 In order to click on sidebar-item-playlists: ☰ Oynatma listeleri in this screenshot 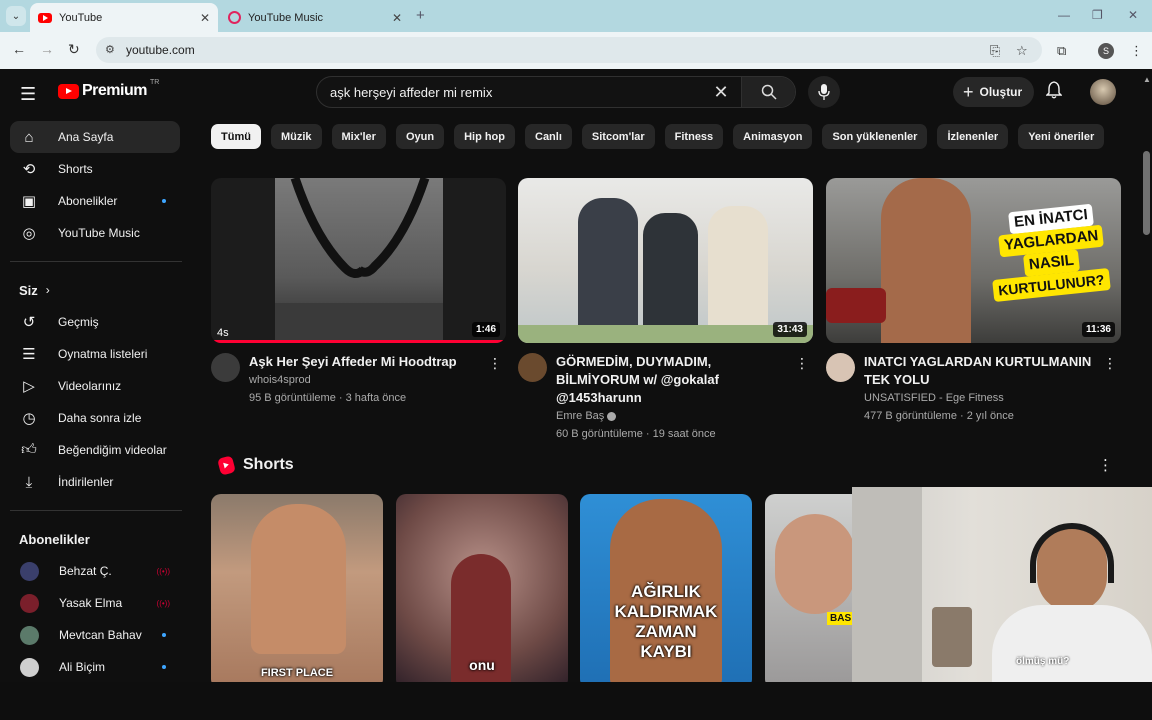, I will do `click(95, 354)`.